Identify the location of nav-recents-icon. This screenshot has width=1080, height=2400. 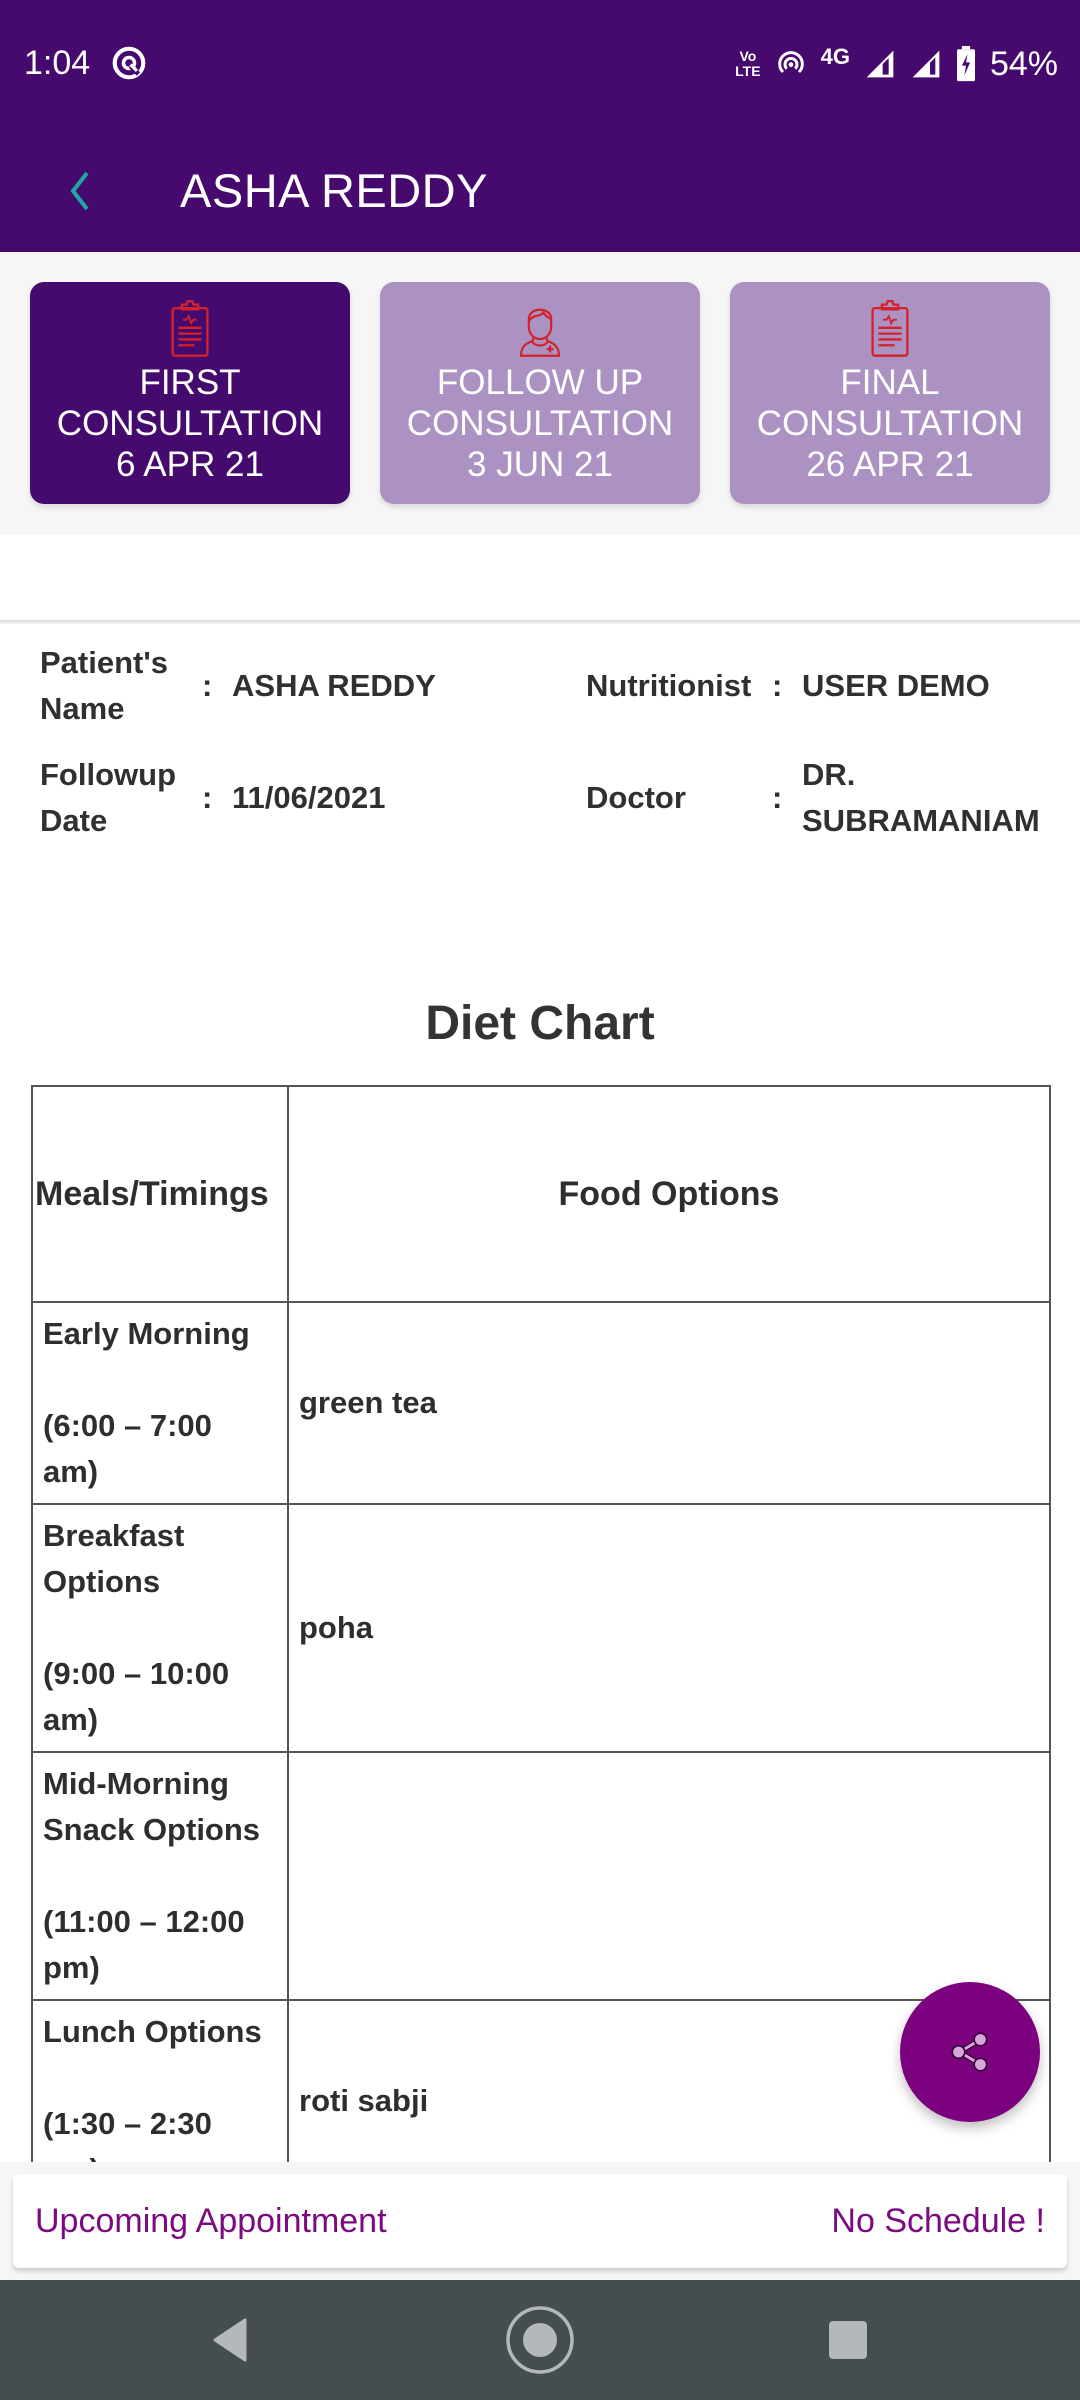
(848, 2340).